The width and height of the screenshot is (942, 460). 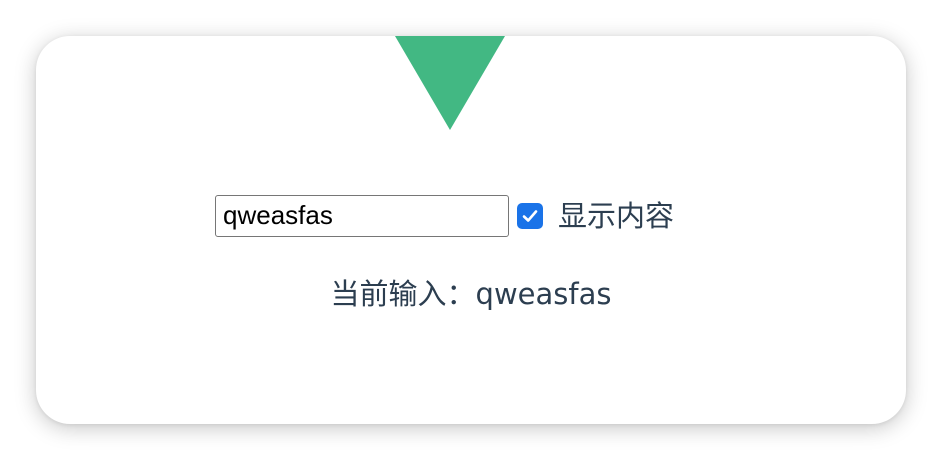 What do you see at coordinates (450, 83) in the screenshot?
I see `vue-logo-icon` at bounding box center [450, 83].